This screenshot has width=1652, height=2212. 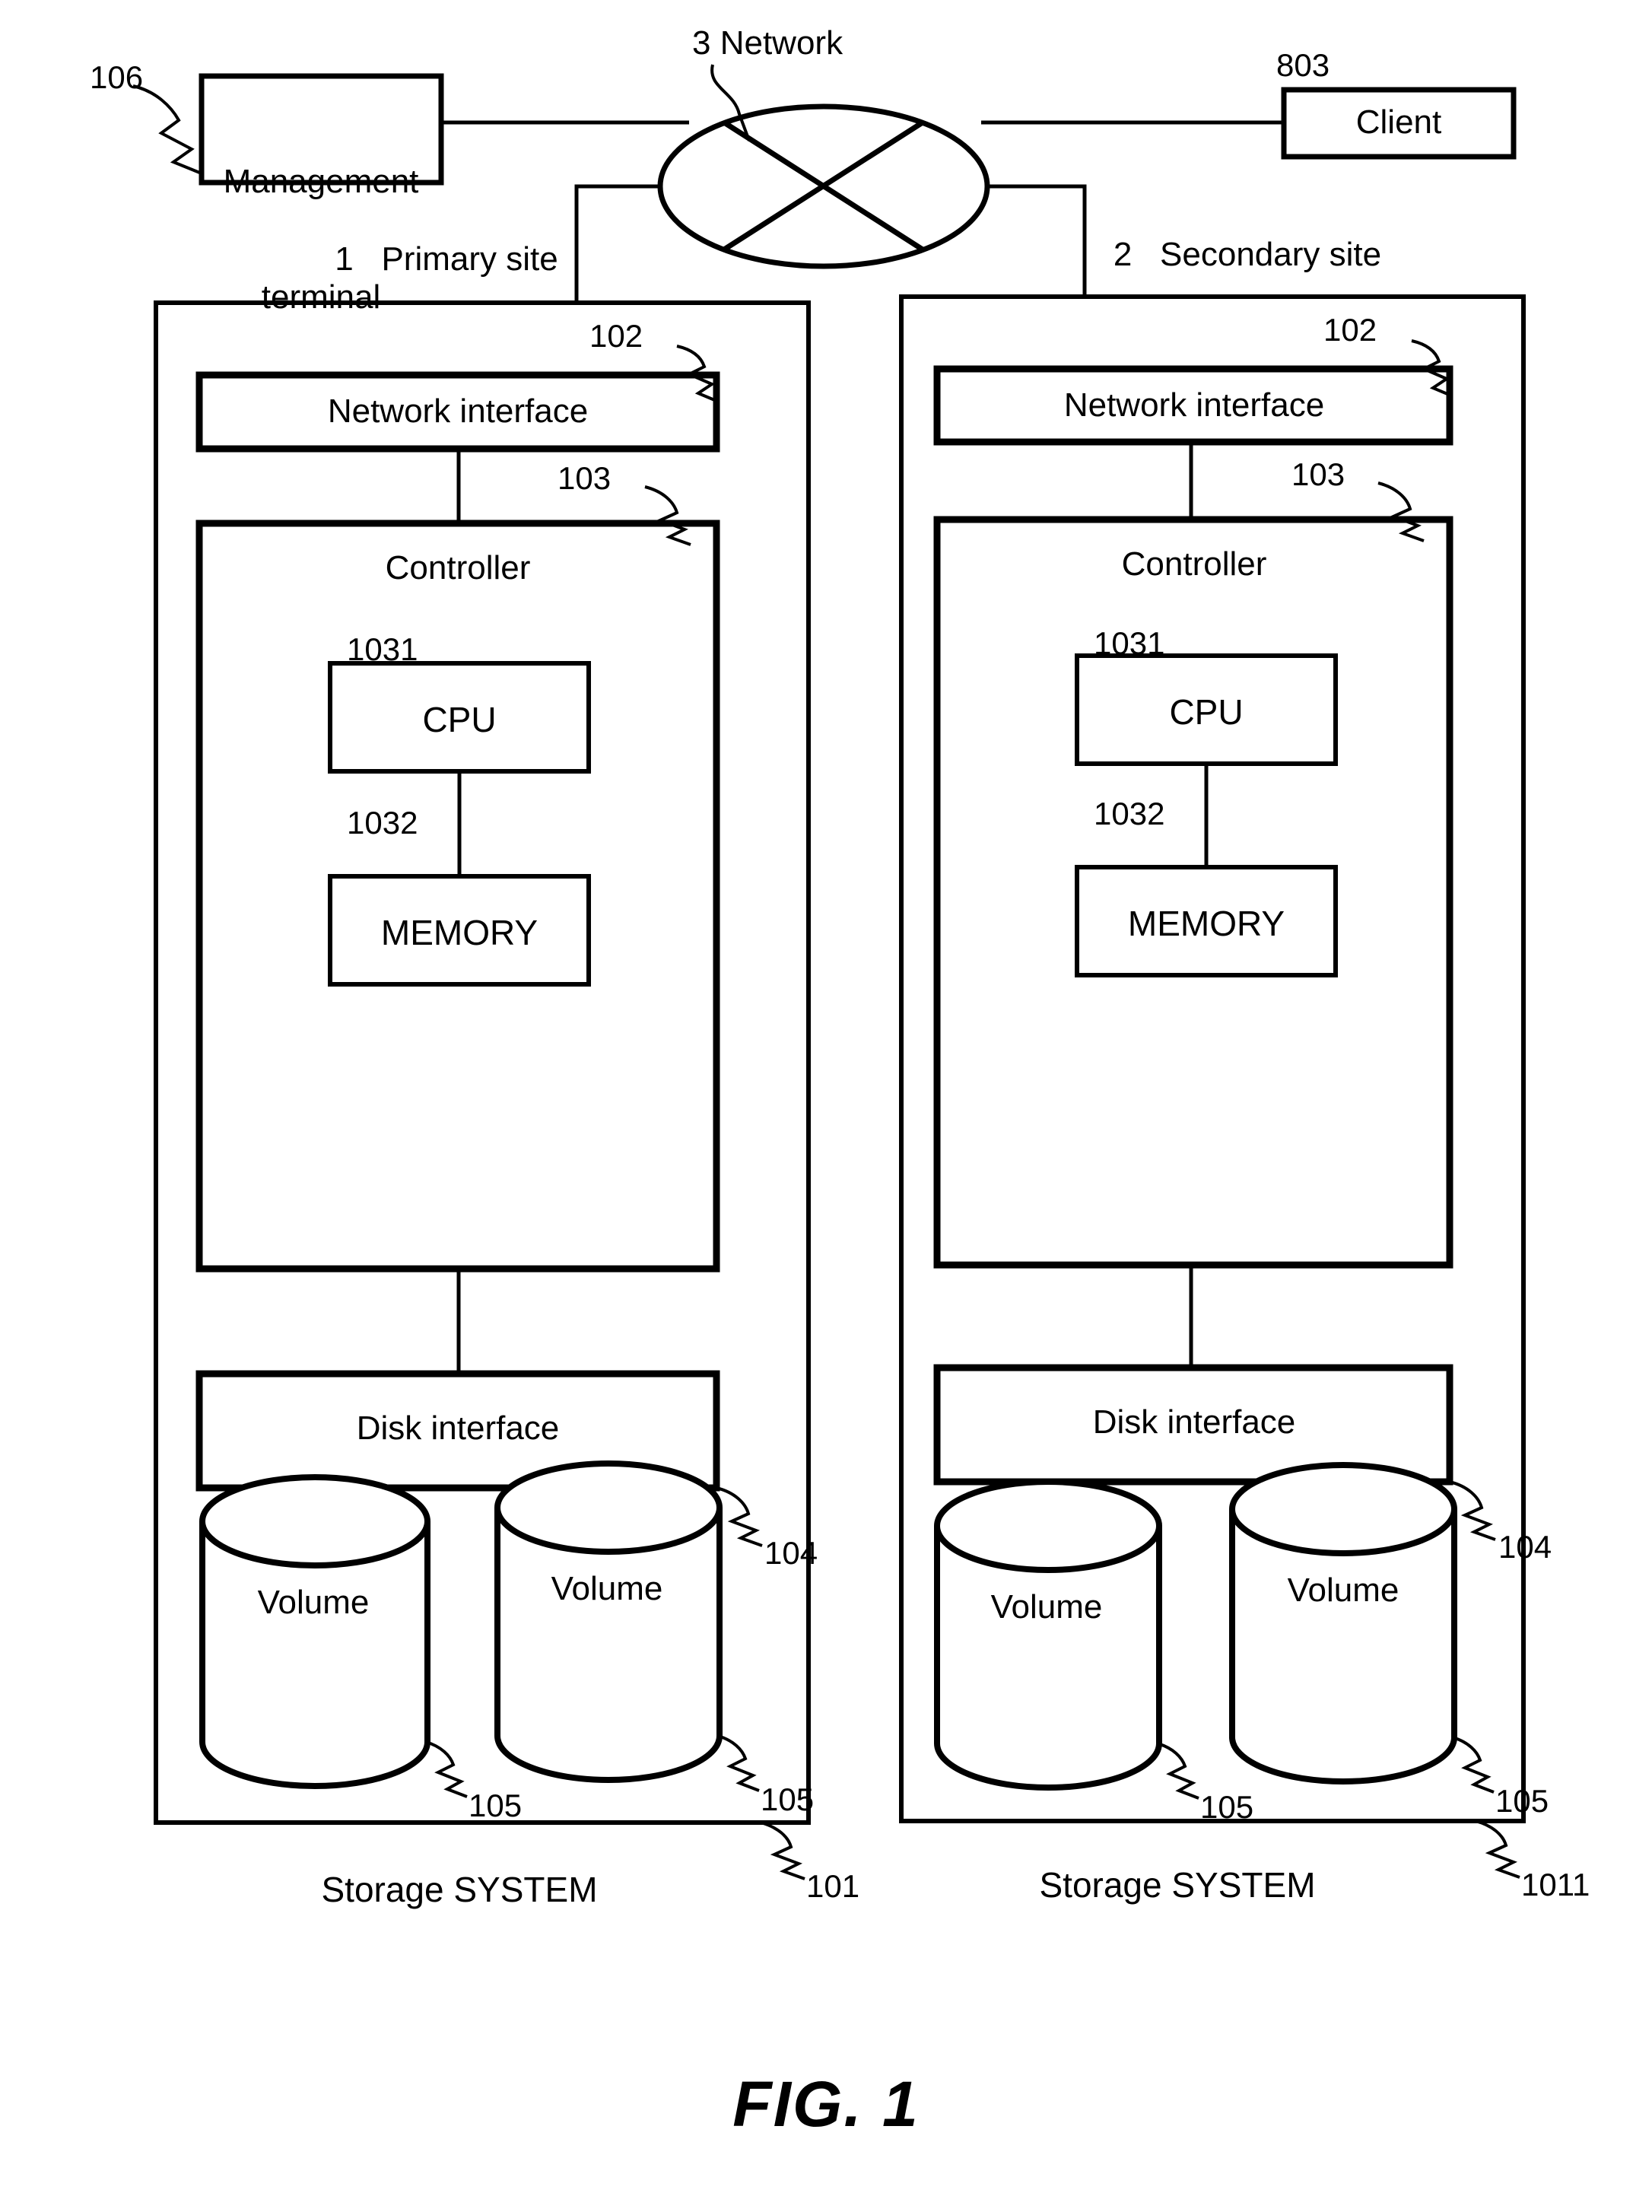 I want to click on primary-network-interface-label: Network interface, so click(x=458, y=412).